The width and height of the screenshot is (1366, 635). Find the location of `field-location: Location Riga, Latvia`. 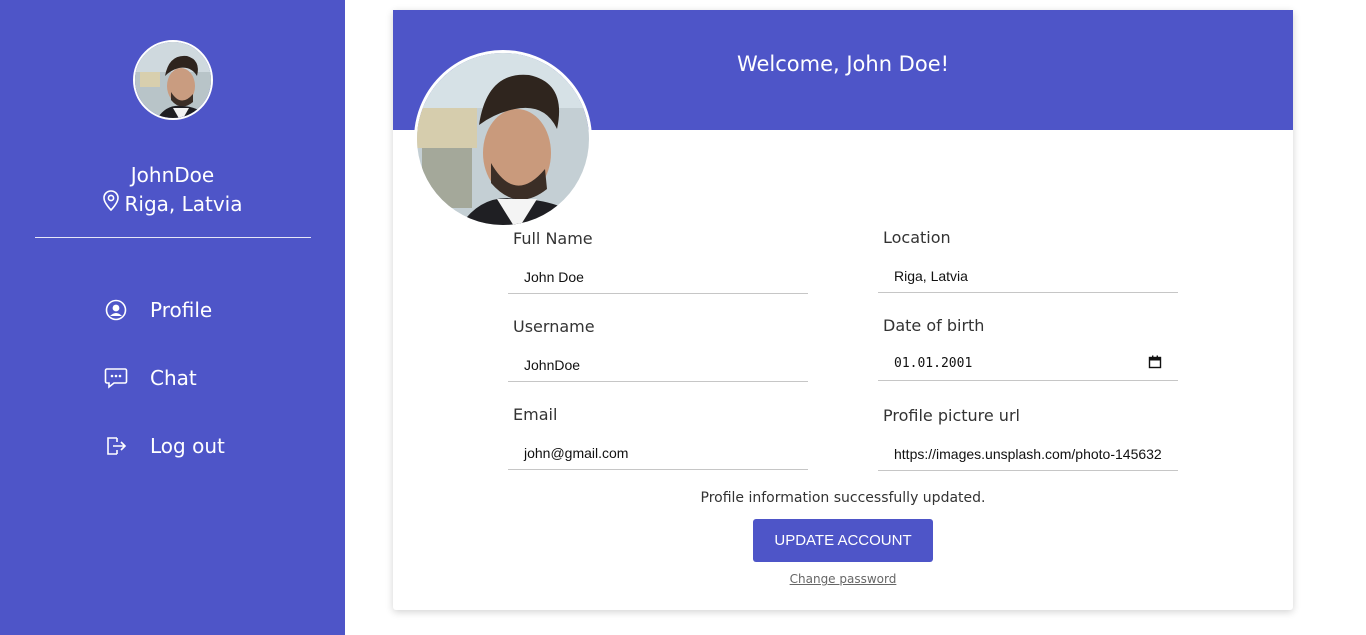

field-location: Location Riga, Latvia is located at coordinates (1028, 260).